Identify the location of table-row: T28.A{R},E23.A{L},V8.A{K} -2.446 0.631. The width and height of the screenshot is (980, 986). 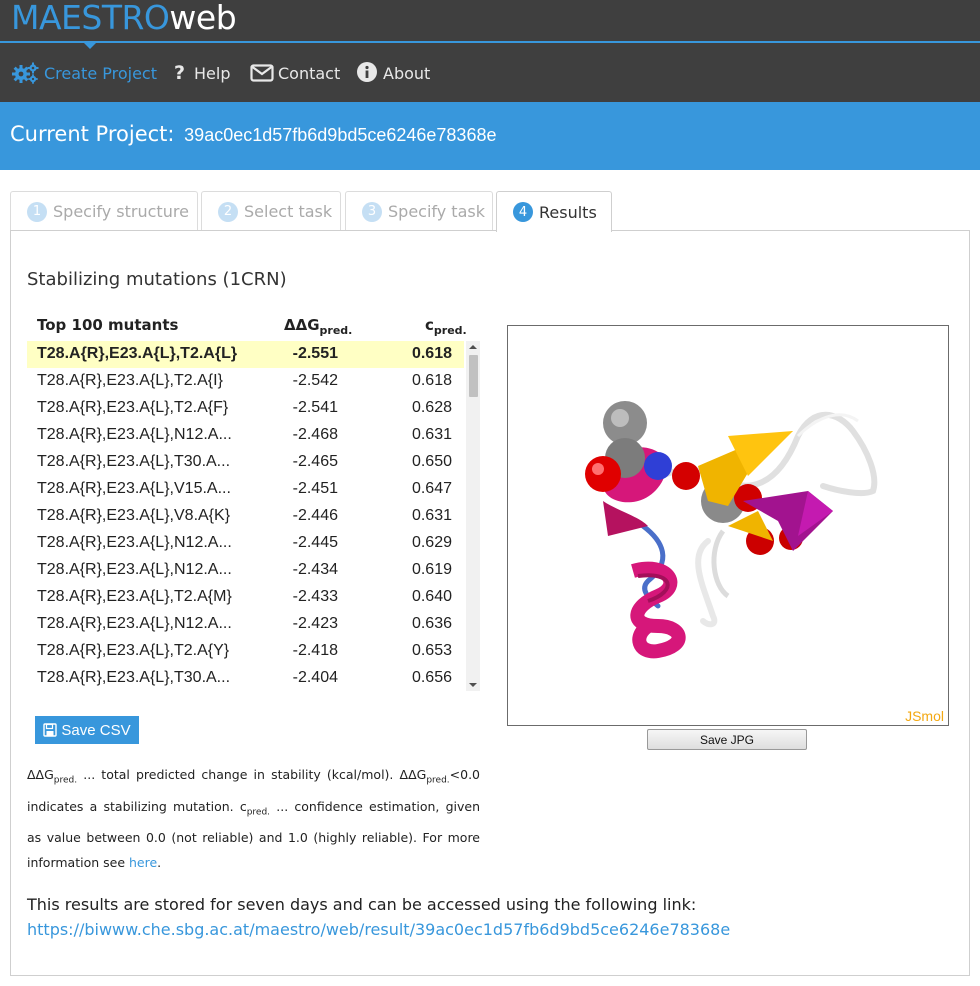
(245, 516).